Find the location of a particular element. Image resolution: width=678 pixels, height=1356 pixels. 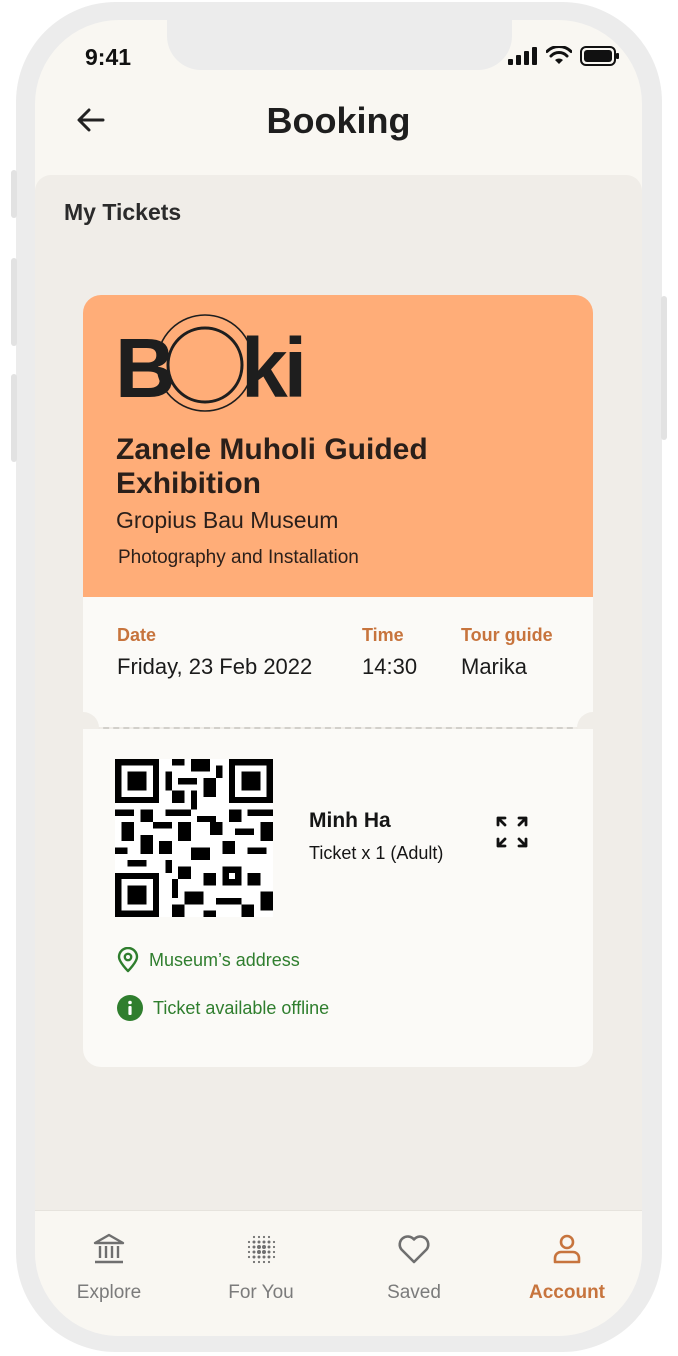

svg-text: ki is located at coordinates (272, 368).